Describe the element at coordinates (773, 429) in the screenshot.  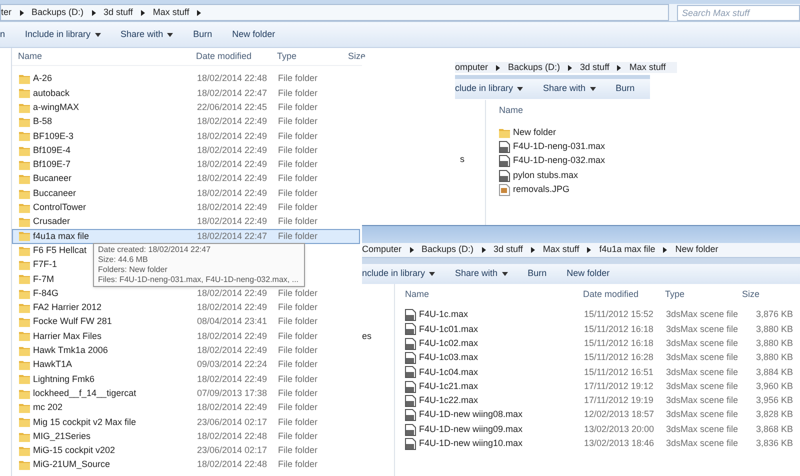
I see `size-cell-text: 3,868 KB` at that location.